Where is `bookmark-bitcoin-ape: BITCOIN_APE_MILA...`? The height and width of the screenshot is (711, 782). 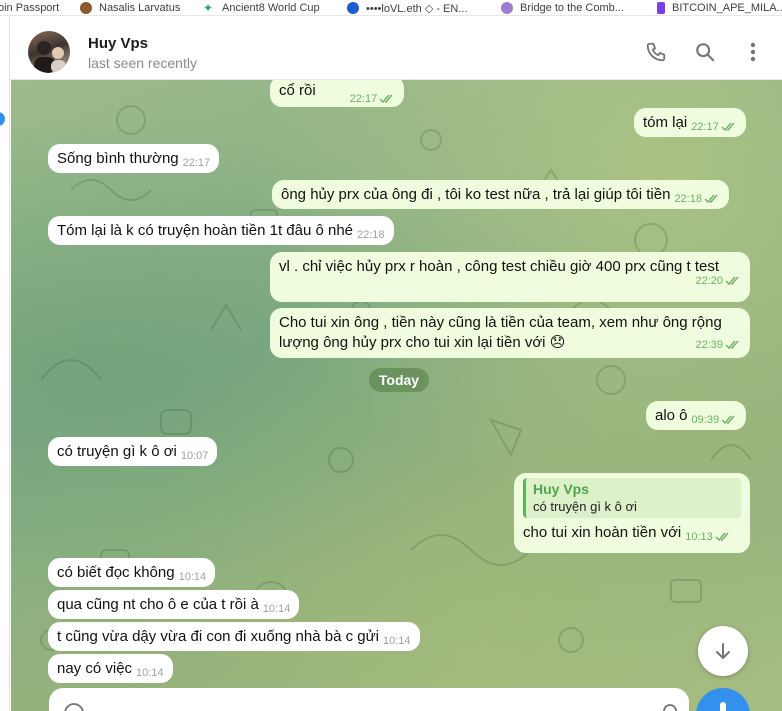
bookmark-bitcoin-ape: BITCOIN_APE_MILA... is located at coordinates (719, 7).